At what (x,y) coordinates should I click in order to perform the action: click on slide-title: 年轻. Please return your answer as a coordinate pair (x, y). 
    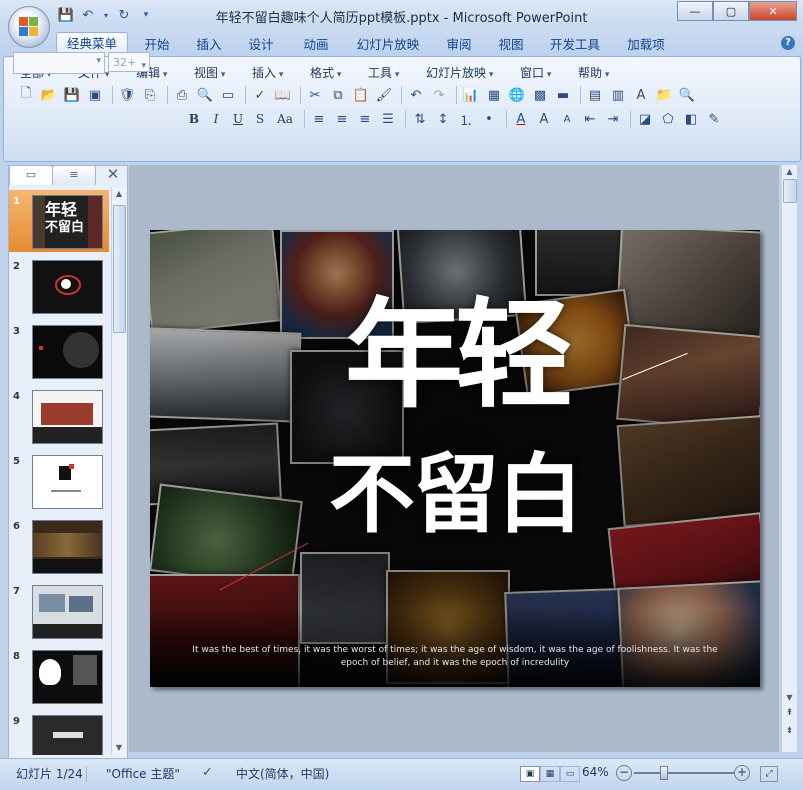
    Looking at the image, I should click on (455, 355).